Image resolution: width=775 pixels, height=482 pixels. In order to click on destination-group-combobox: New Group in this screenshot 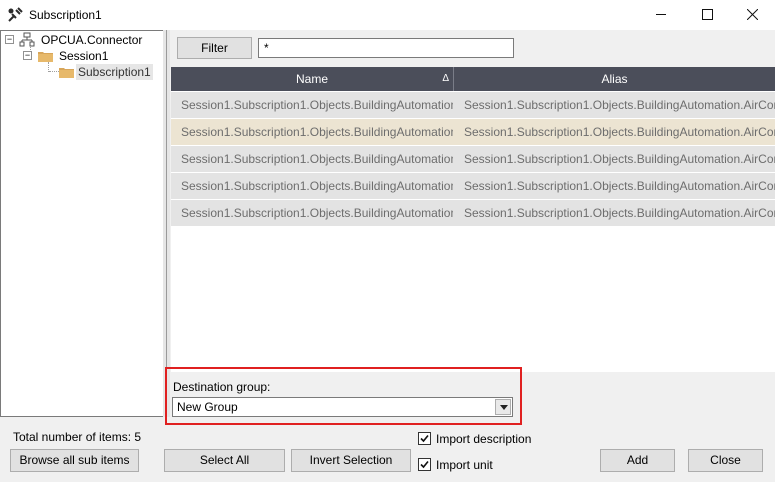, I will do `click(342, 407)`.